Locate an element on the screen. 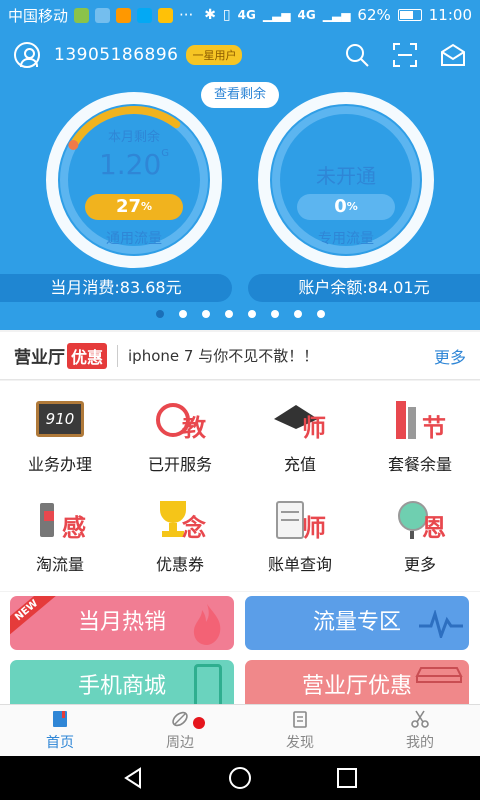  network-type: 4G is located at coordinates (246, 15).